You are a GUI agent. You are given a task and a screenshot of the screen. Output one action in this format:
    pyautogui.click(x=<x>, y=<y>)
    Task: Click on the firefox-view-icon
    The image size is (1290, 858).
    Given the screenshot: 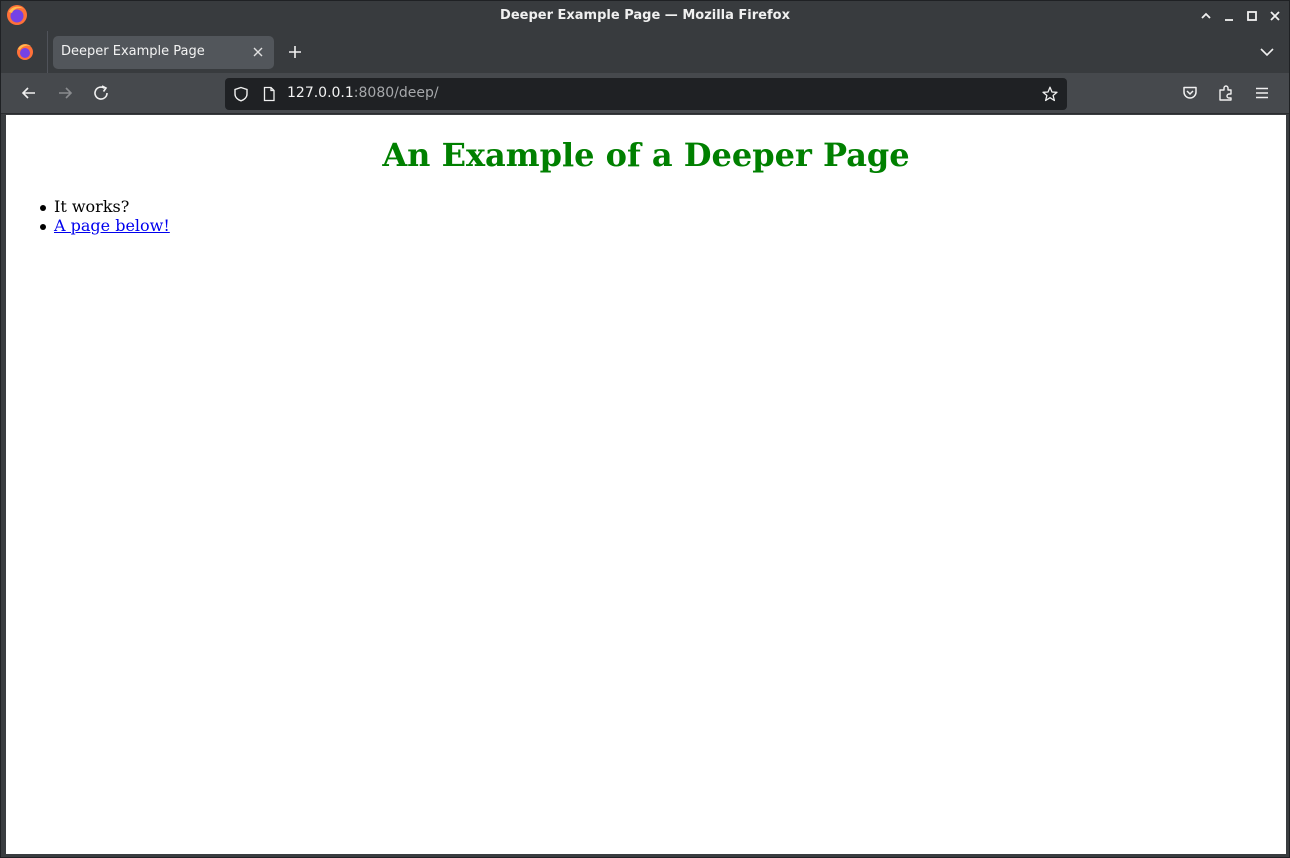 What is the action you would take?
    pyautogui.click(x=25, y=52)
    